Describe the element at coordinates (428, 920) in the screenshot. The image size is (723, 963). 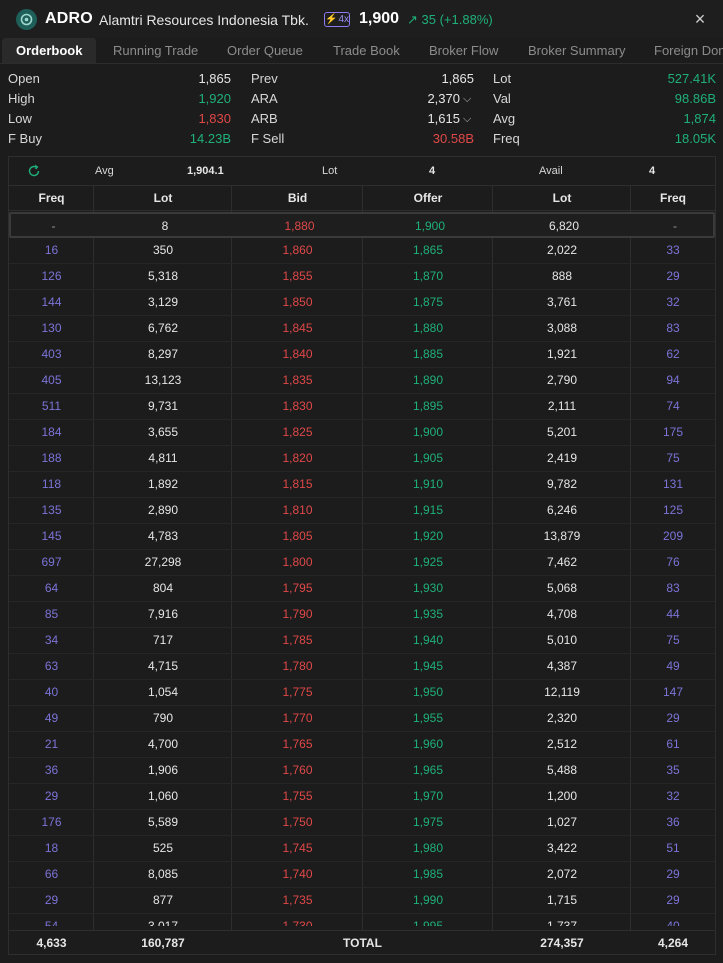
I see `offer-price-cell: 1,995` at that location.